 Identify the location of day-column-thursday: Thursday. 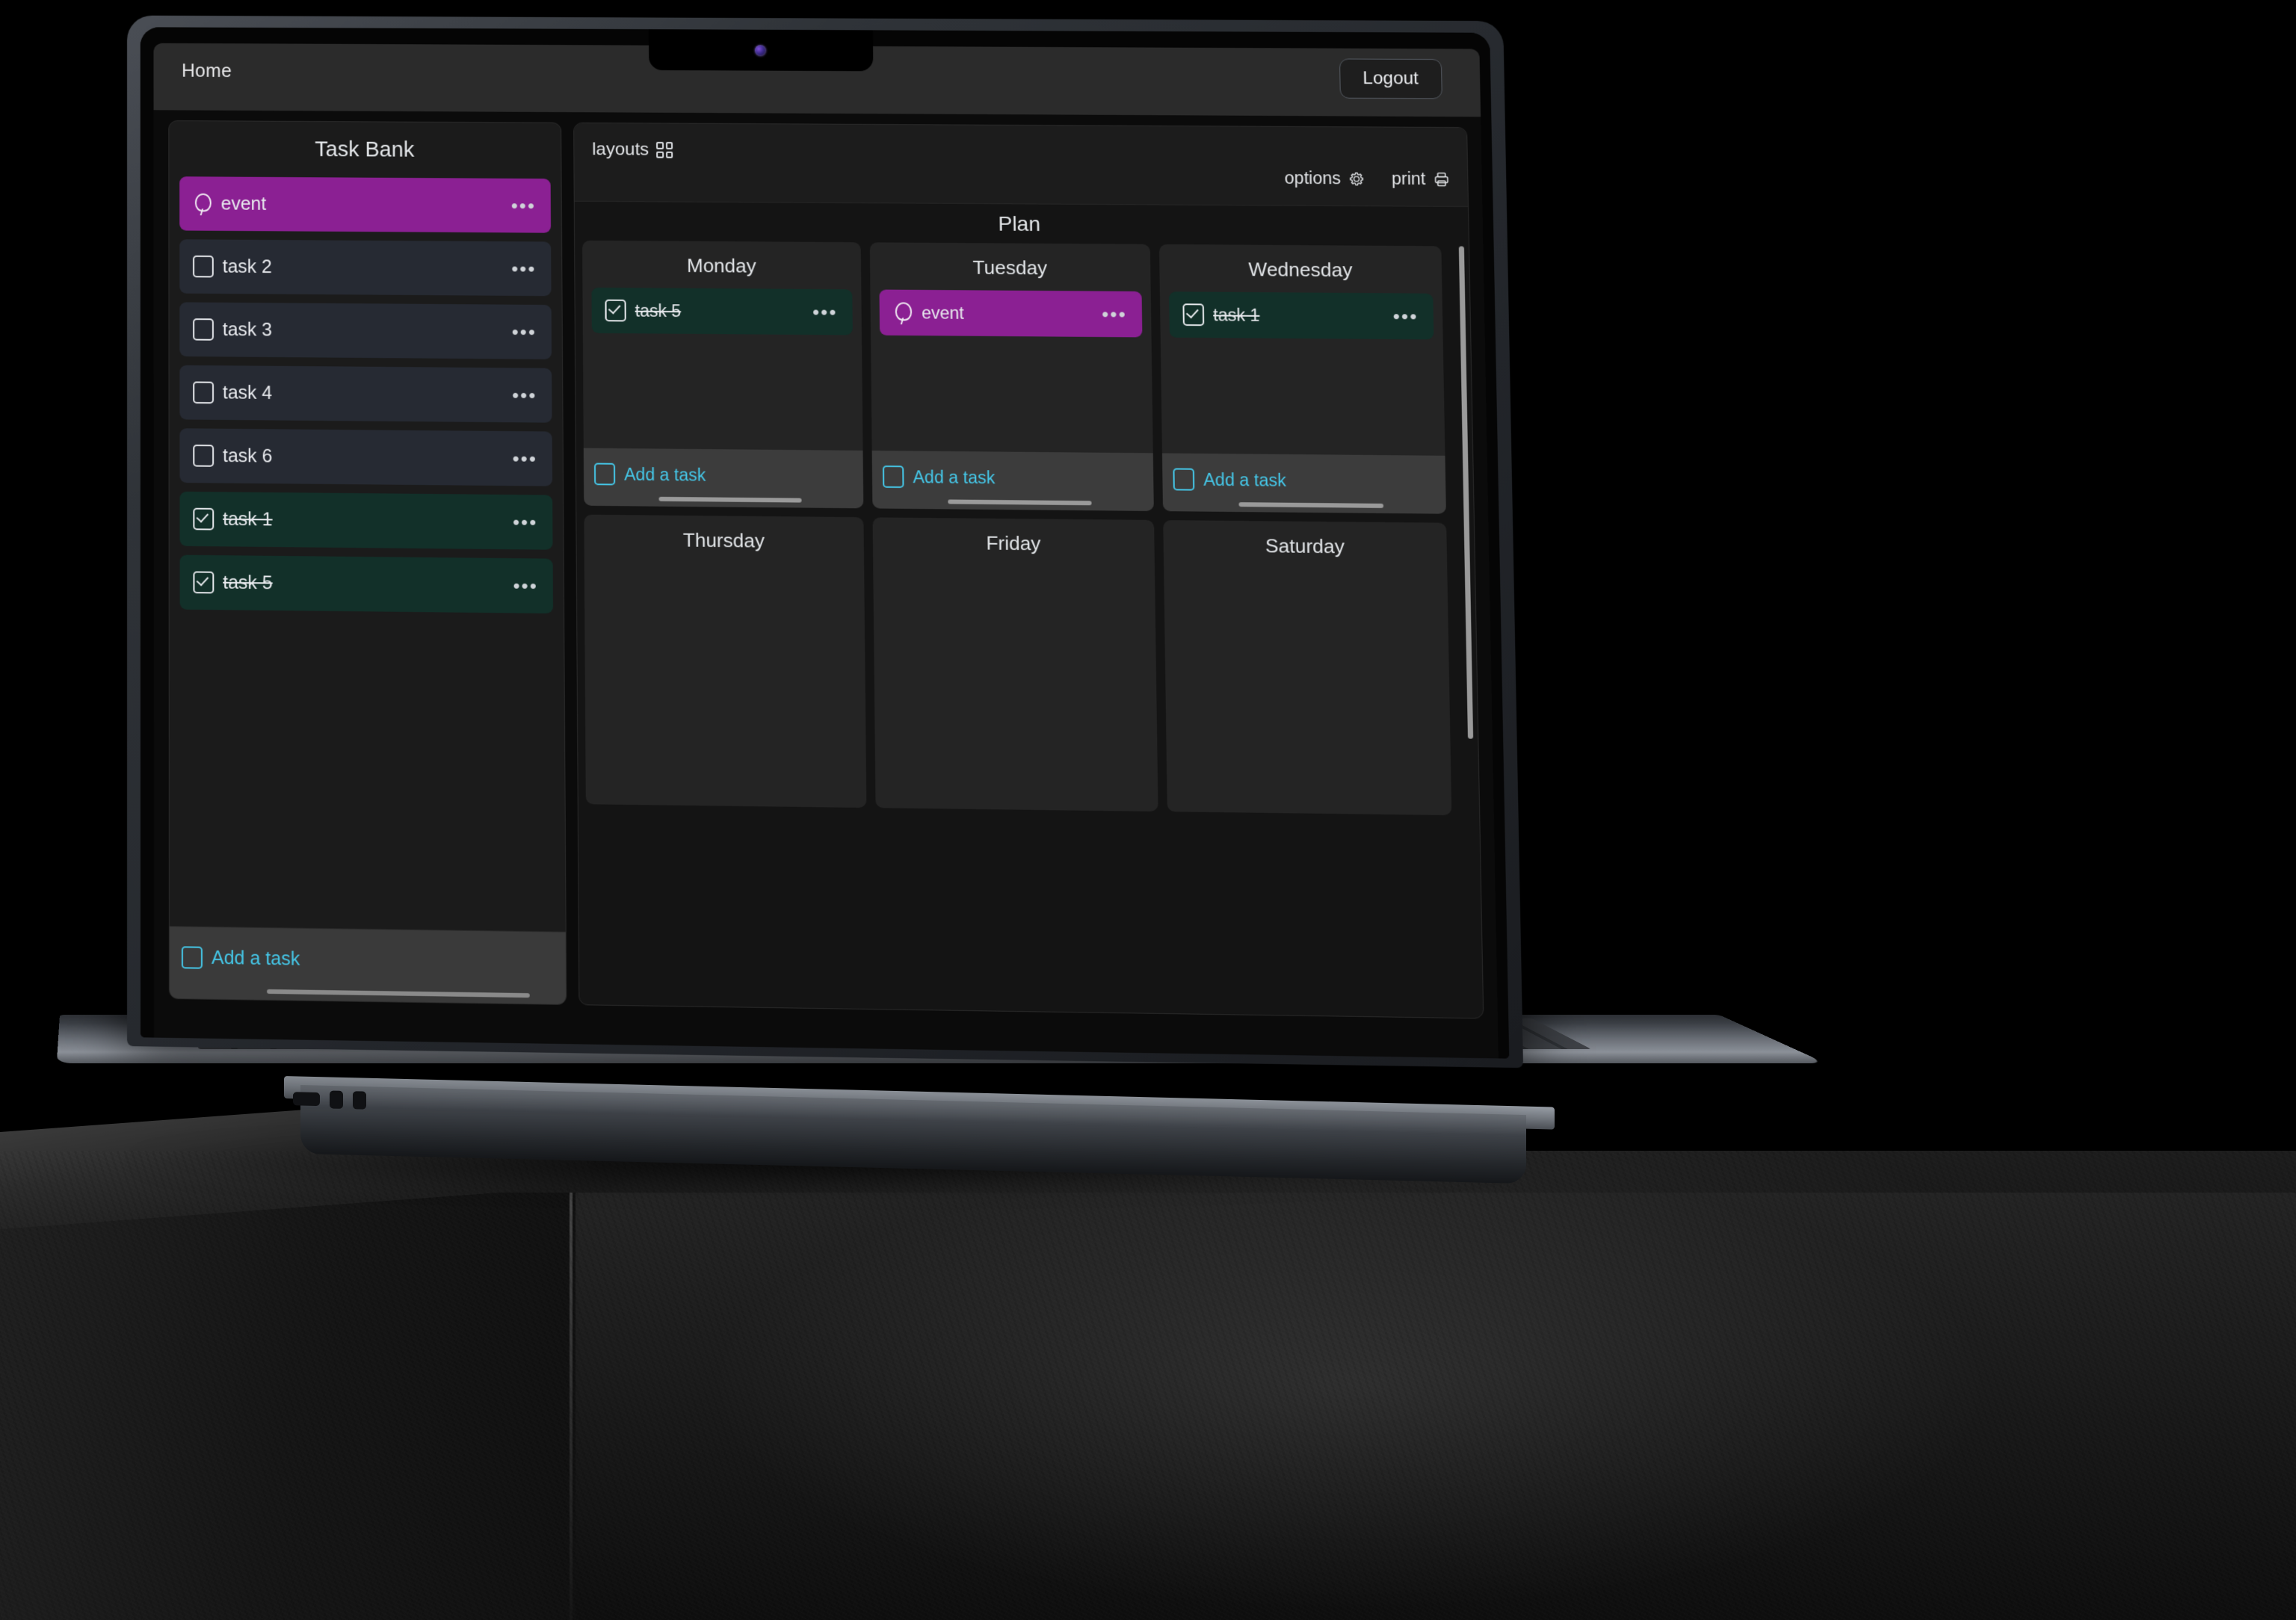
(725, 662).